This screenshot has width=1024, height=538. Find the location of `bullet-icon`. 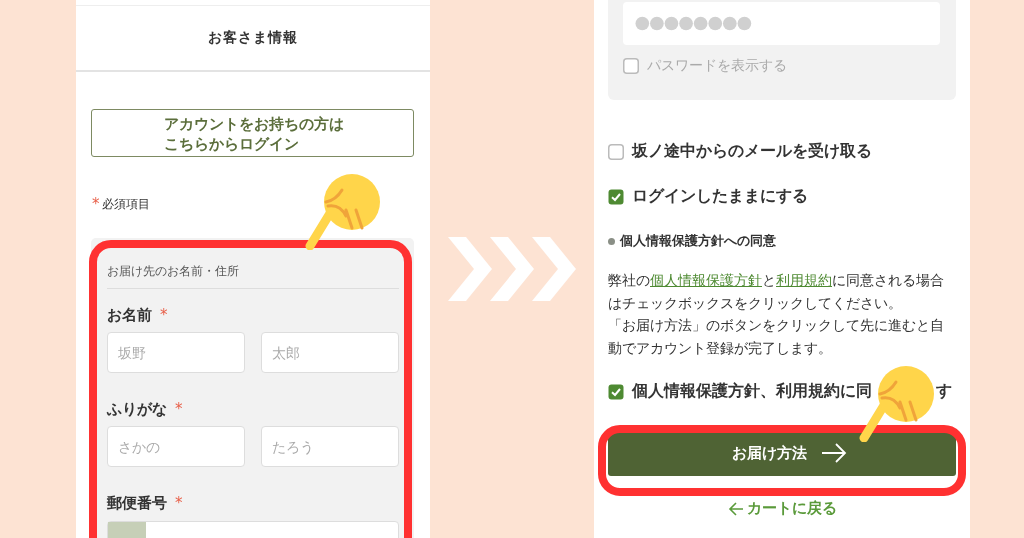

bullet-icon is located at coordinates (611, 241).